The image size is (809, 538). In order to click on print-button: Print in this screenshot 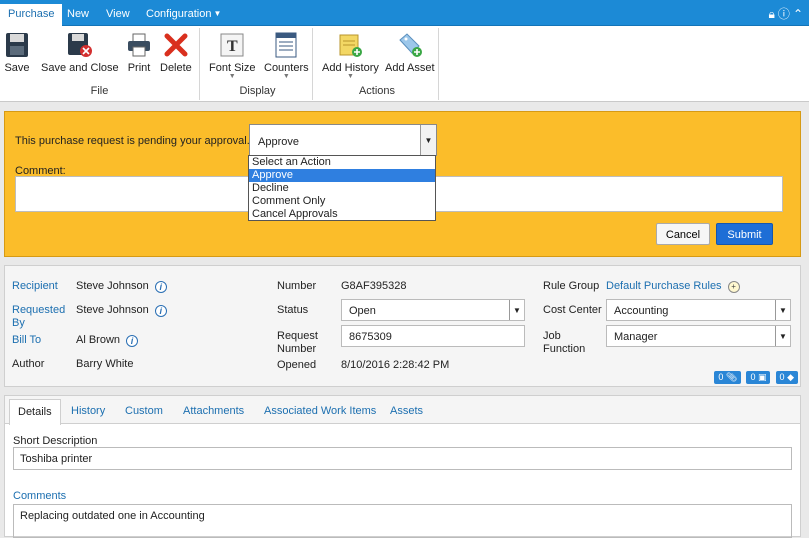, I will do `click(139, 53)`.